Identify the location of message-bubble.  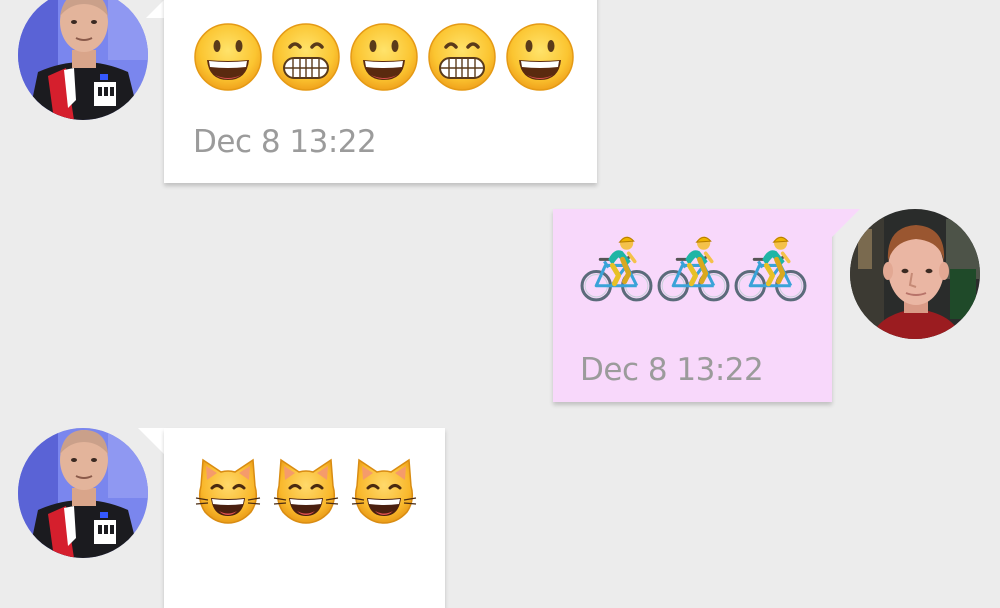
(304, 518).